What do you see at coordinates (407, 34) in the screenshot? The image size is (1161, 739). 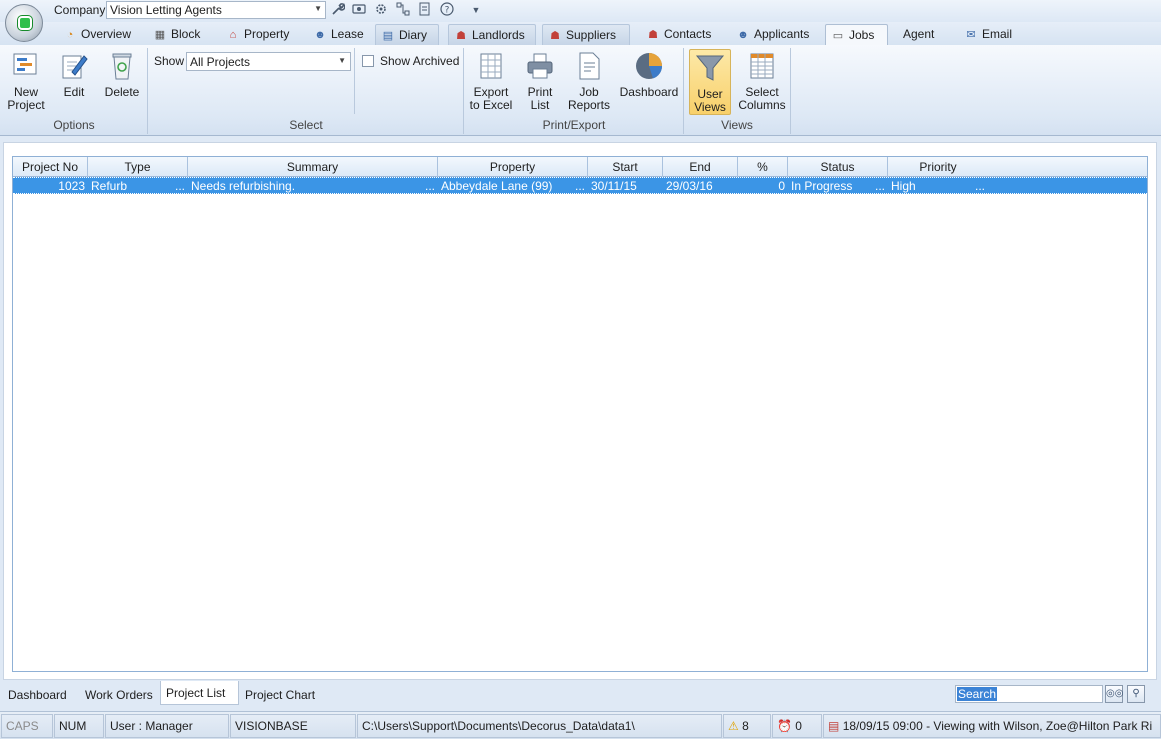 I see `tab-diary: ▤ Diary` at bounding box center [407, 34].